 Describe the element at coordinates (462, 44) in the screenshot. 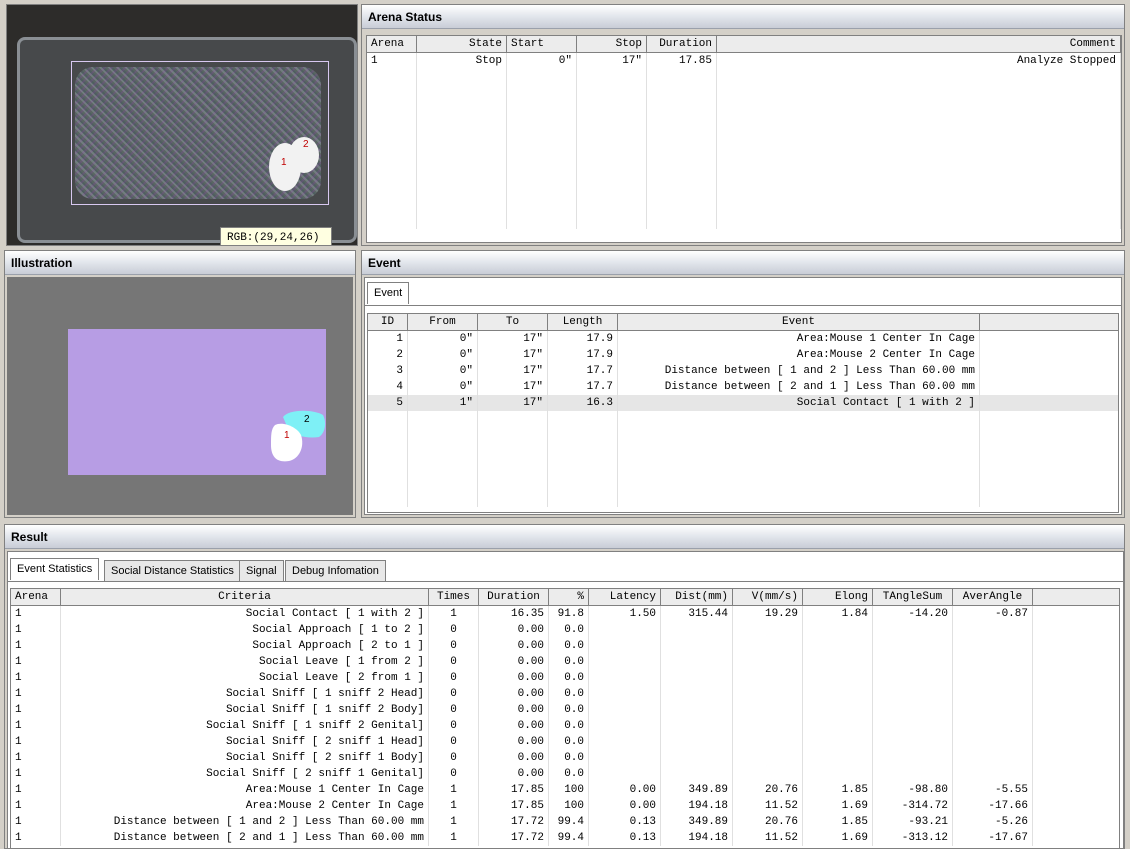

I see `arena_status-column-header: State` at that location.